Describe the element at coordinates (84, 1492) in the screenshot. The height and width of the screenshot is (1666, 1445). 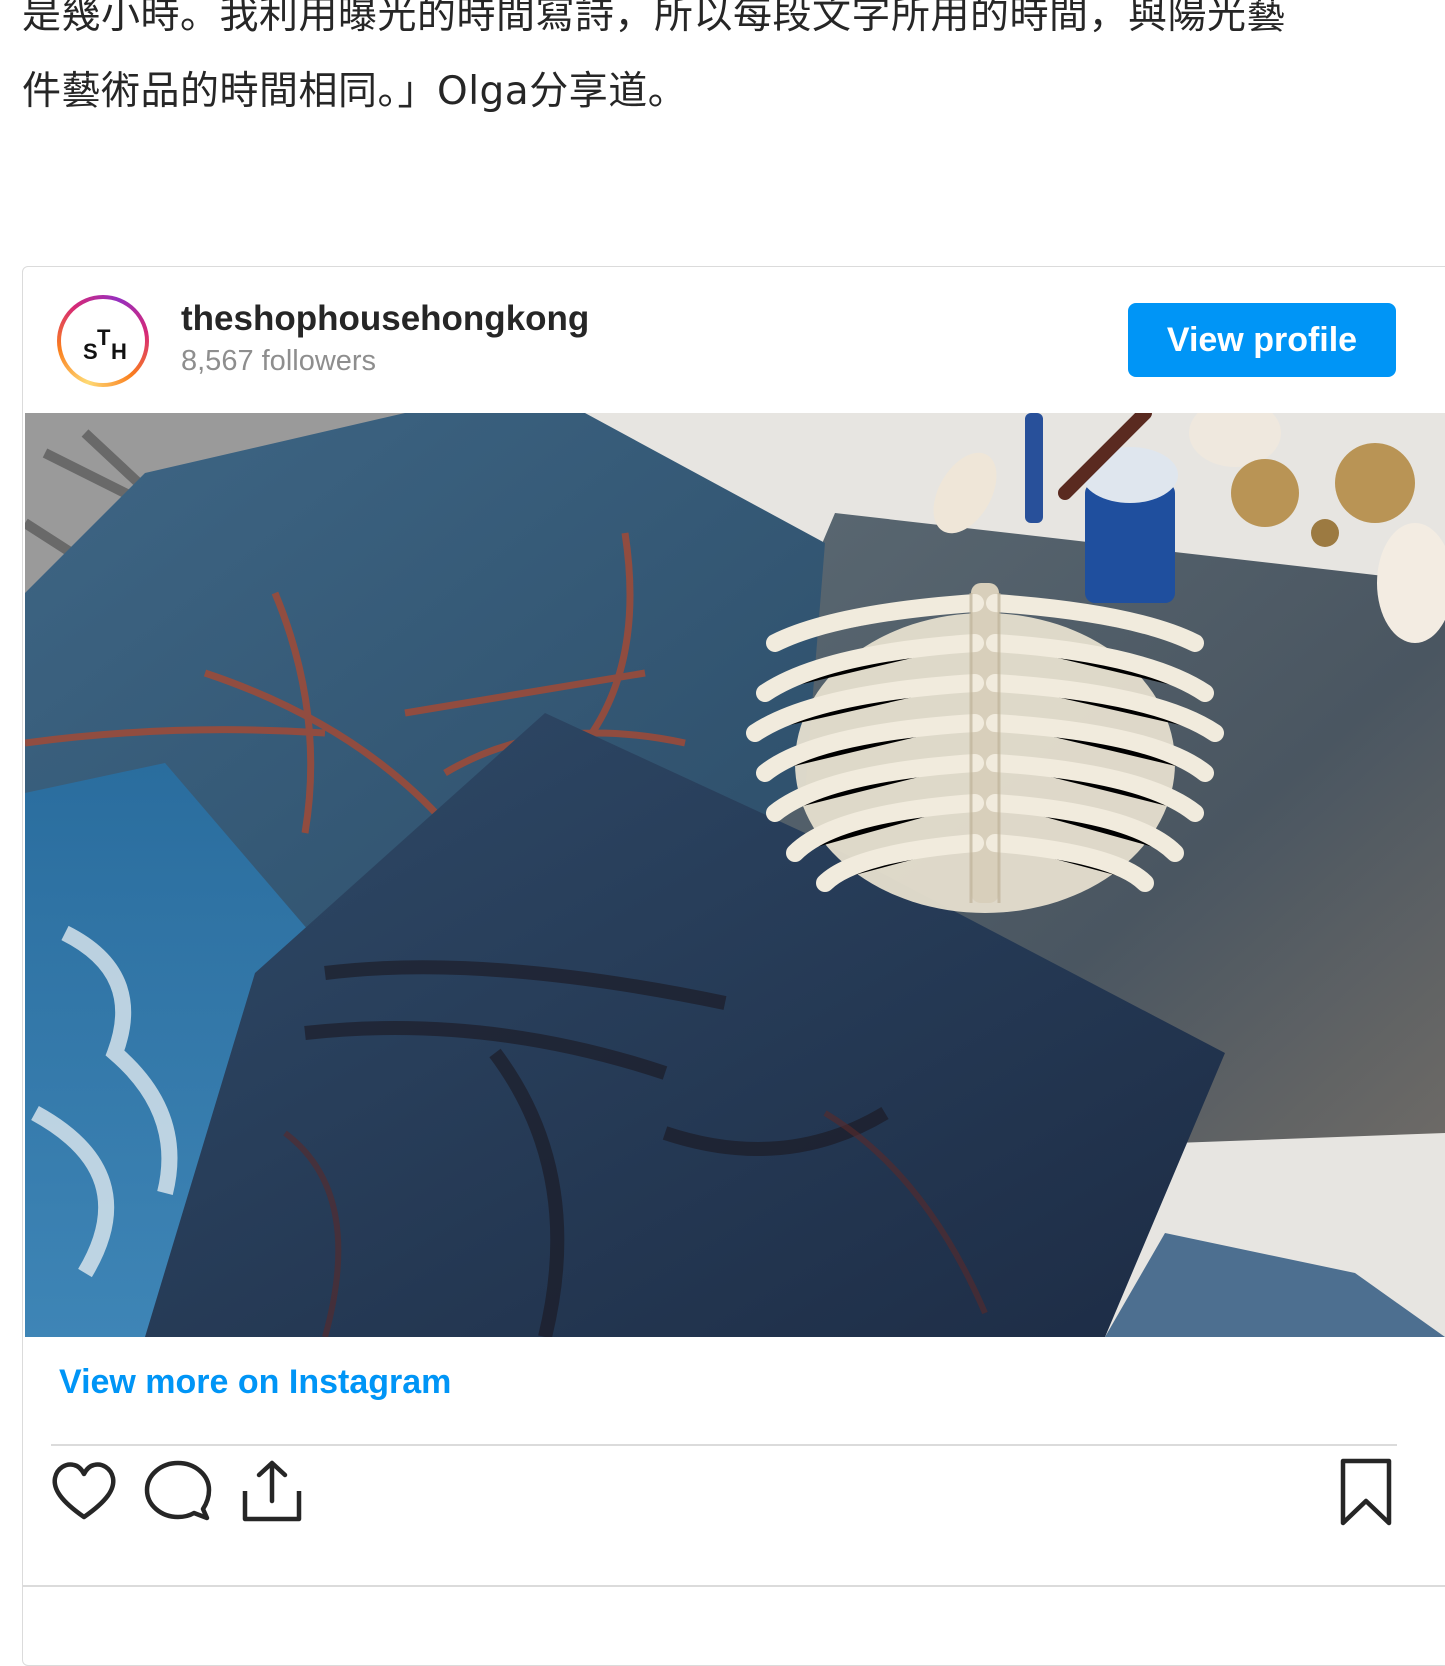
I see `heart-icon` at that location.